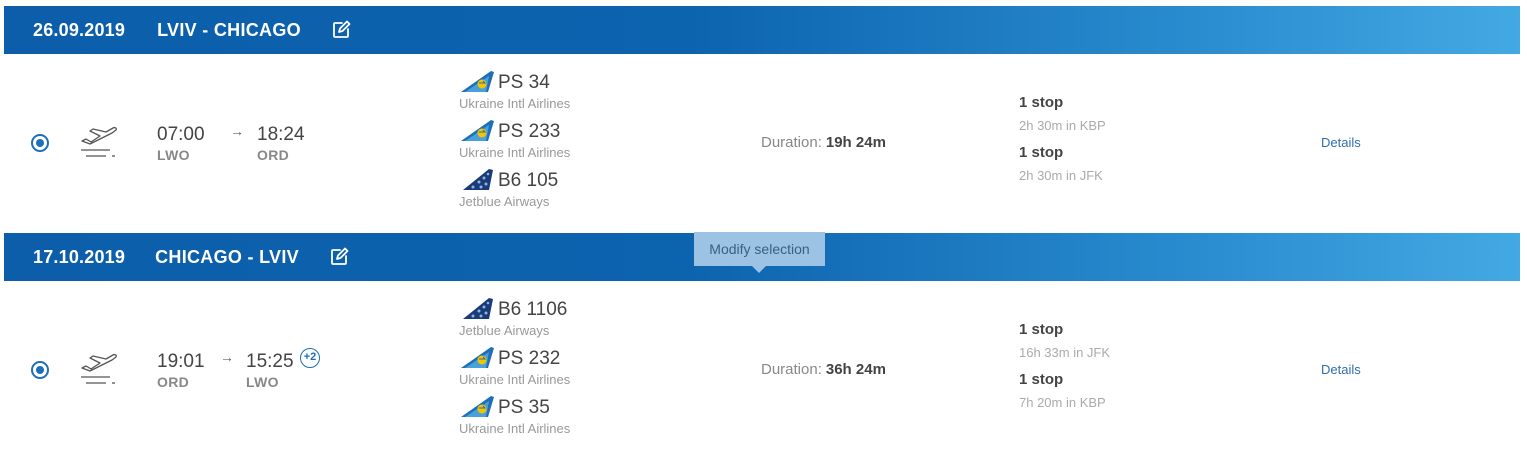  Describe the element at coordinates (1065, 352) in the screenshot. I see `layover-detail: 16h 33m in JFK` at that location.